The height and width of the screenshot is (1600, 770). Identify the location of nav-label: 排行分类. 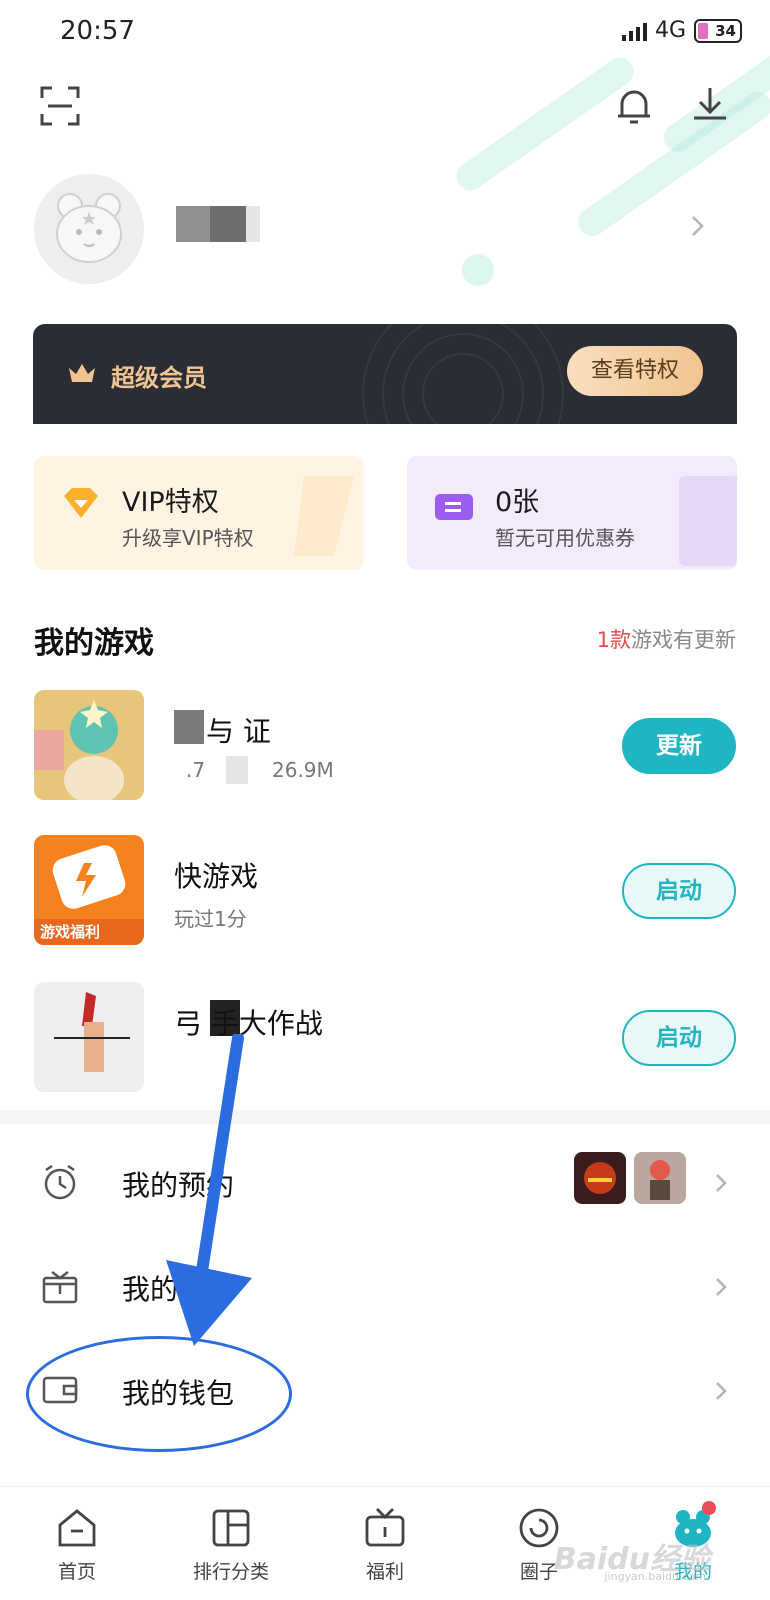
(230, 1572).